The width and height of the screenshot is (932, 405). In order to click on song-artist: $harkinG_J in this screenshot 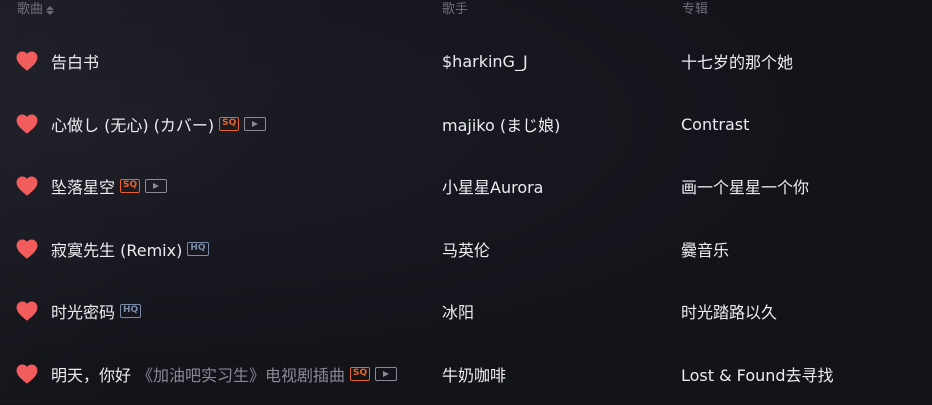, I will do `click(485, 61)`.